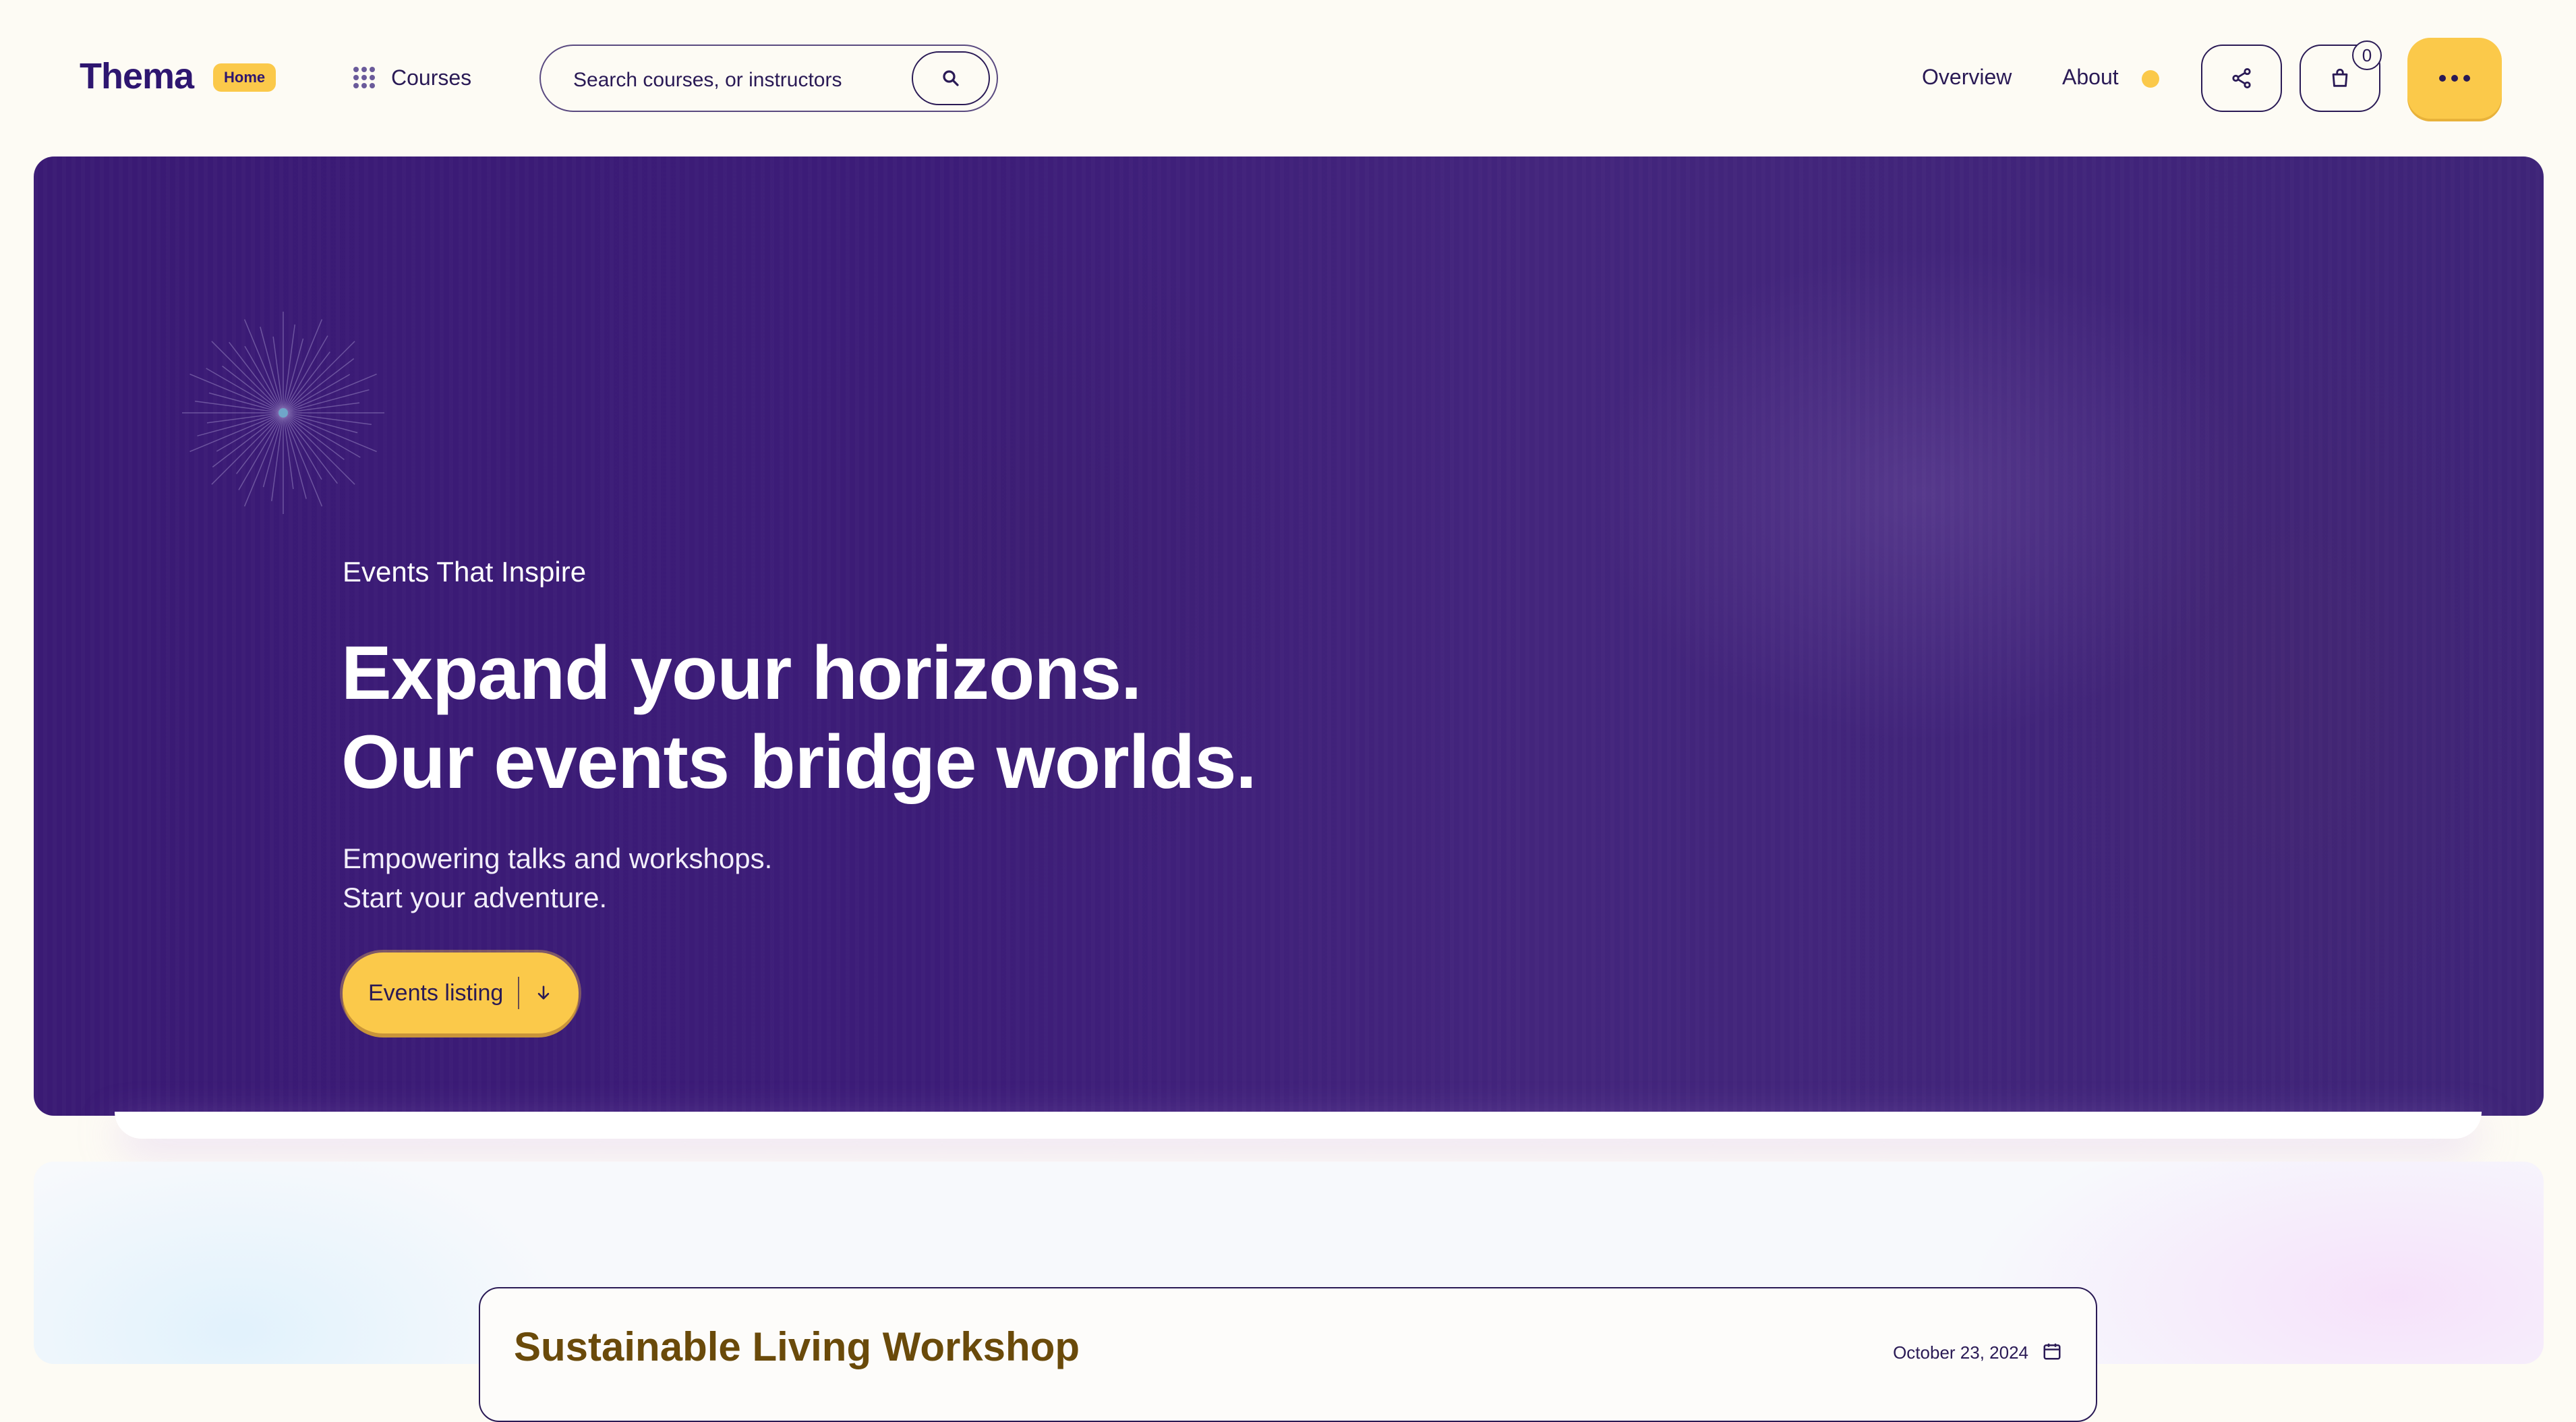 This screenshot has height=1422, width=2576. What do you see at coordinates (475, 897) in the screenshot?
I see `hero-subtext-line-2: Start your adventure.` at bounding box center [475, 897].